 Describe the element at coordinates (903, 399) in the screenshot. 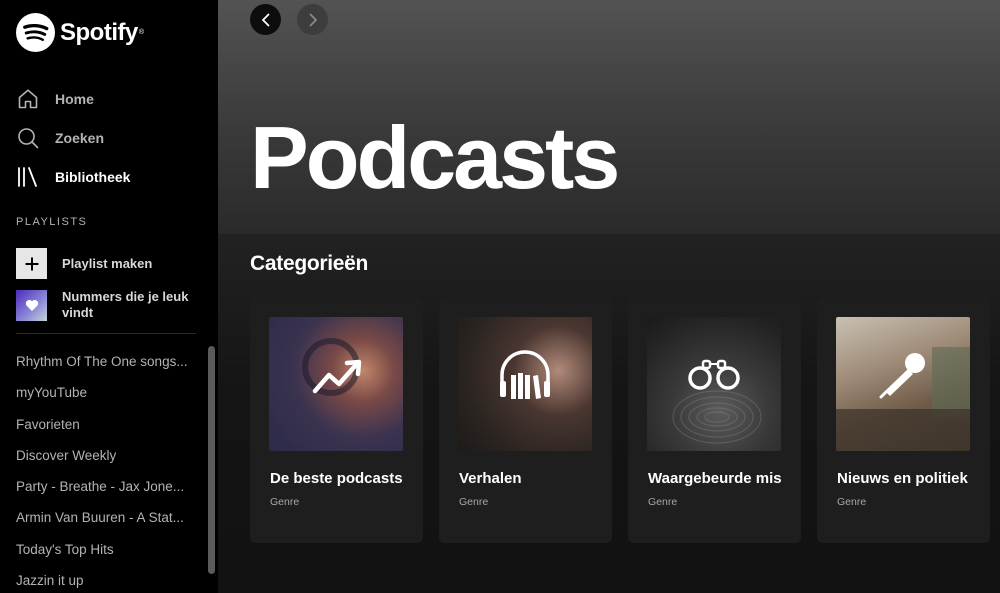

I see `microphone-icon` at that location.